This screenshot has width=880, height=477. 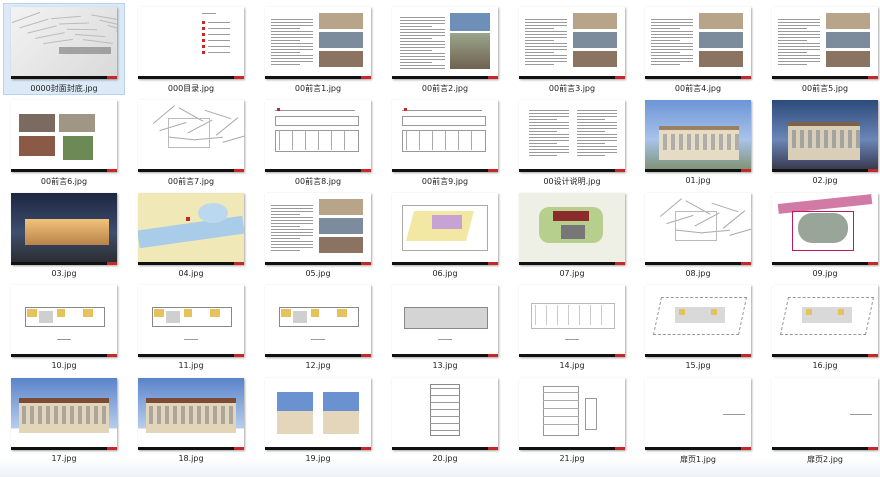 What do you see at coordinates (698, 88) in the screenshot?
I see `file-name-label: 00前言4.jpg` at bounding box center [698, 88].